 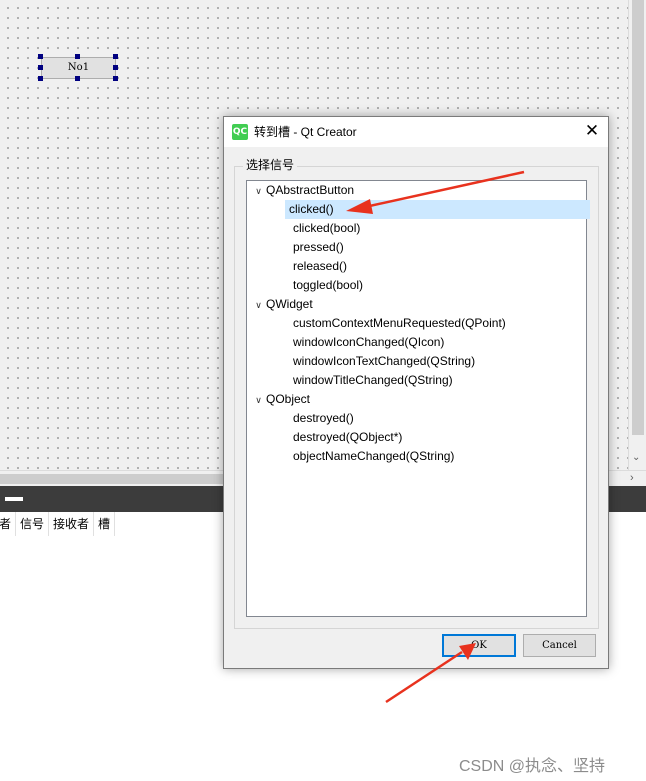 What do you see at coordinates (115, 67) in the screenshot?
I see `resize-handle-right` at bounding box center [115, 67].